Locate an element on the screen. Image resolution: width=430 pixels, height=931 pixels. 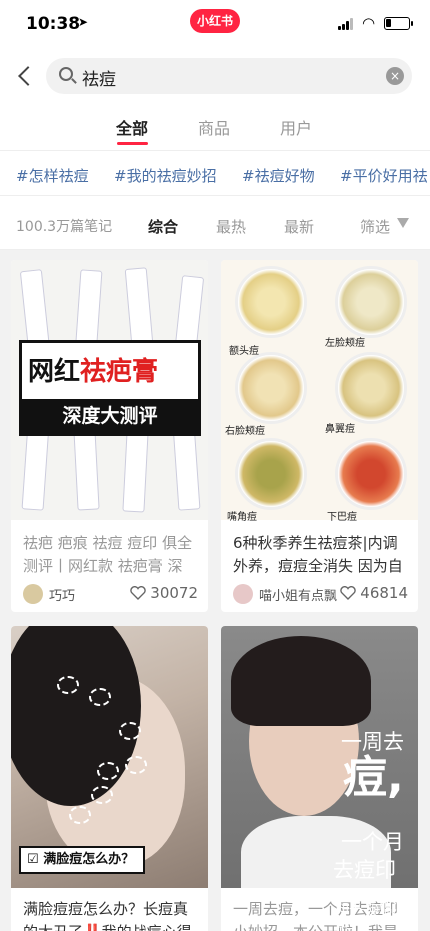
image-title-banner: 网红祛疤膏 深度大测评 is located at coordinates (110, 388).